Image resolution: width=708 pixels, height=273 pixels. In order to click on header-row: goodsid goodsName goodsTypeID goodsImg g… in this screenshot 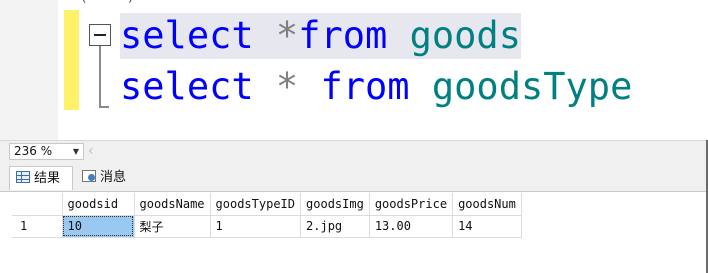, I will do `click(267, 204)`.